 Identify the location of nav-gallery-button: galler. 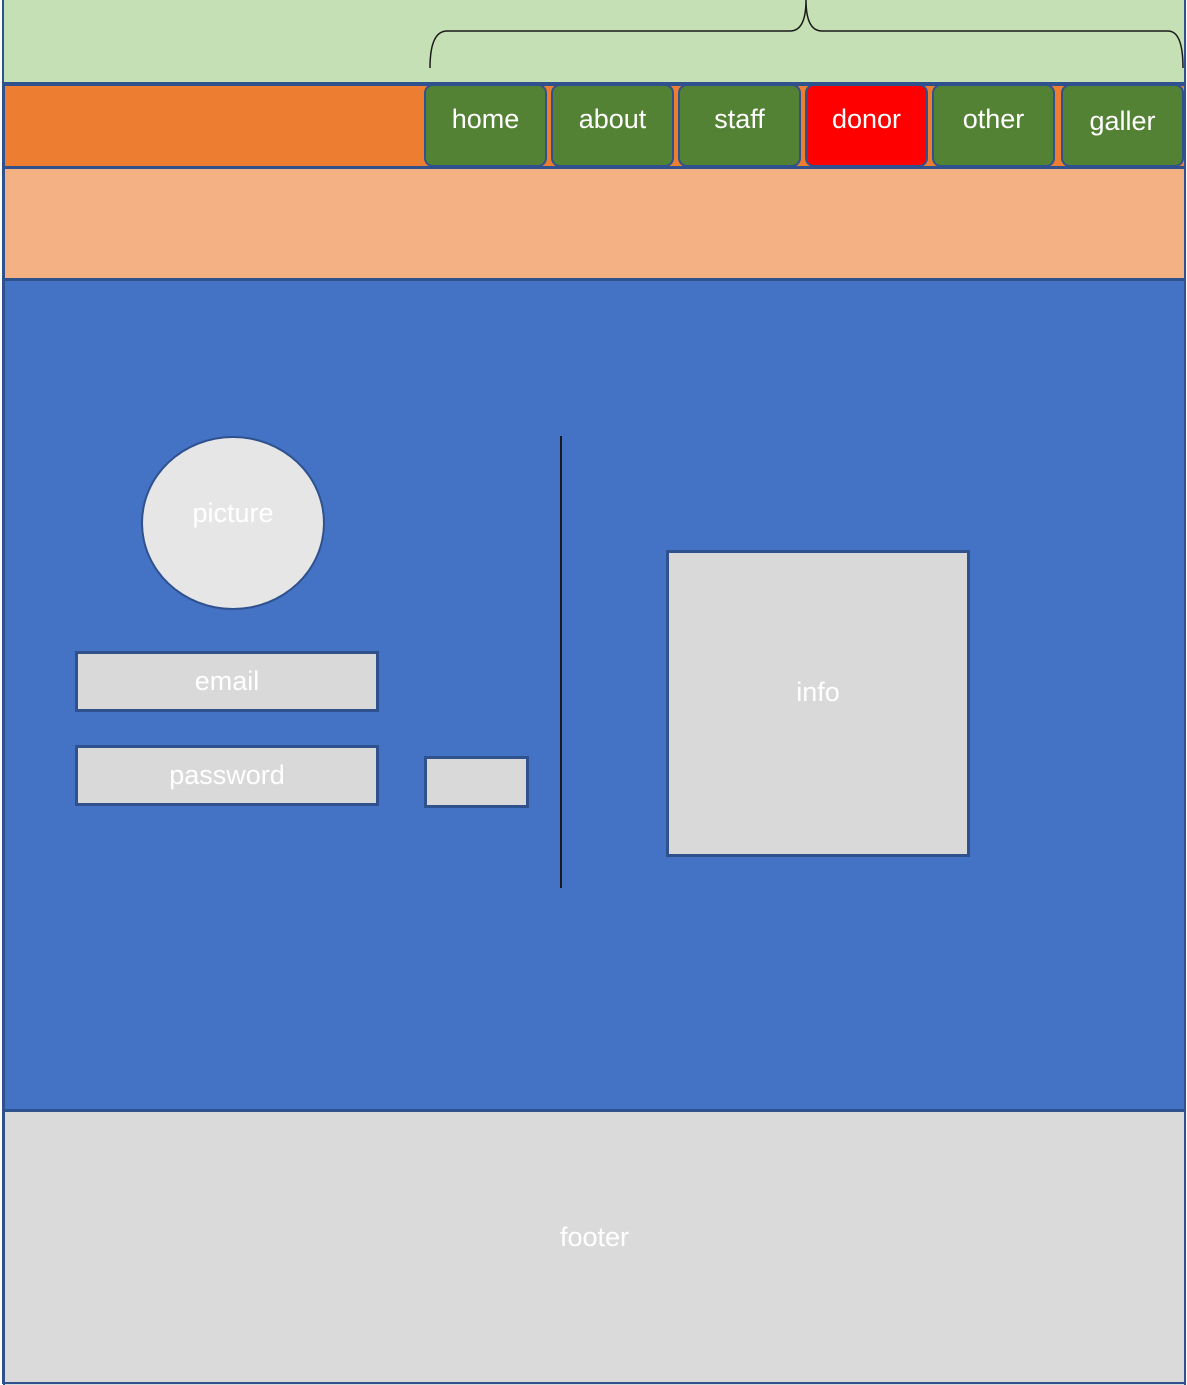
(1122, 125).